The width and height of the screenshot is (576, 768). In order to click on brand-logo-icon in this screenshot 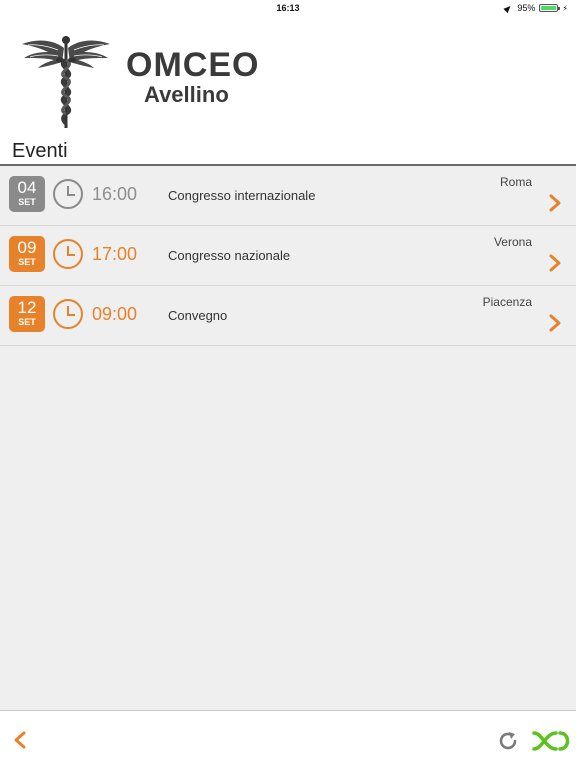, I will do `click(551, 741)`.